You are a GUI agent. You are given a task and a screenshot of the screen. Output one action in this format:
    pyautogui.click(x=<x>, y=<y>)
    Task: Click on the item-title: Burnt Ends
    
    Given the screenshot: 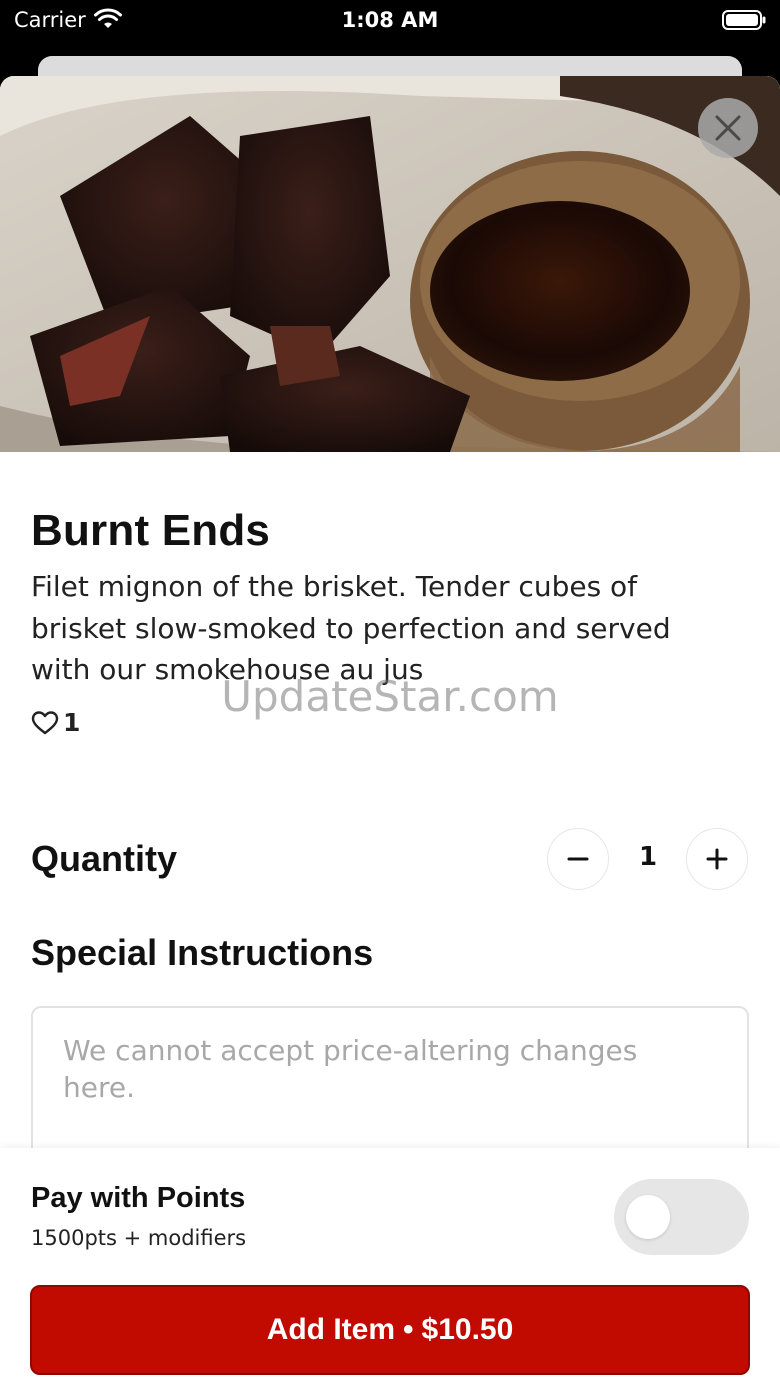 What is the action you would take?
    pyautogui.click(x=151, y=530)
    